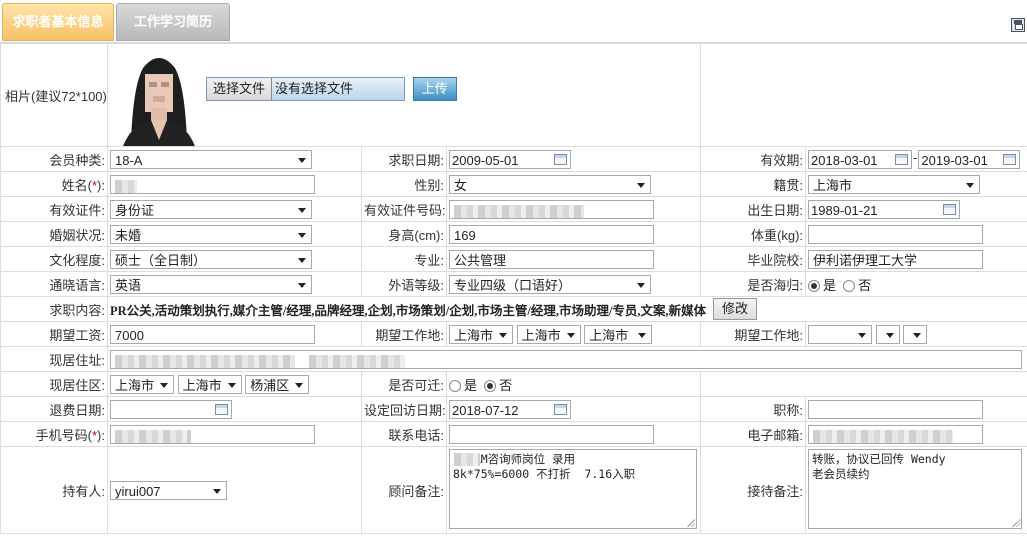  Describe the element at coordinates (551, 234) in the screenshot. I see `height-input: 169` at that location.